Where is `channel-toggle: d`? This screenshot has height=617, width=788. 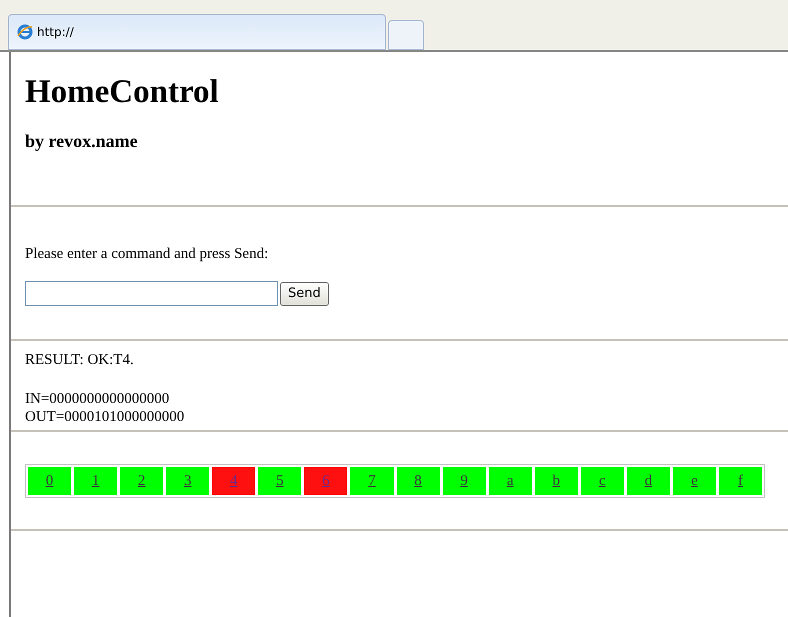 channel-toggle: d is located at coordinates (648, 481).